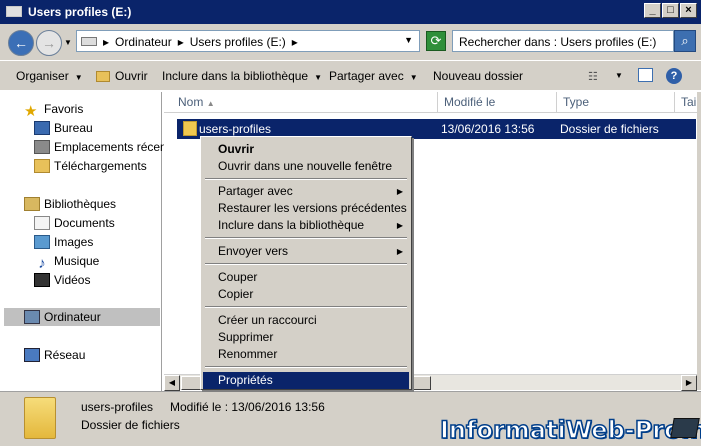 The image size is (701, 446). What do you see at coordinates (31, 111) in the screenshot?
I see `star-icon: ★` at bounding box center [31, 111].